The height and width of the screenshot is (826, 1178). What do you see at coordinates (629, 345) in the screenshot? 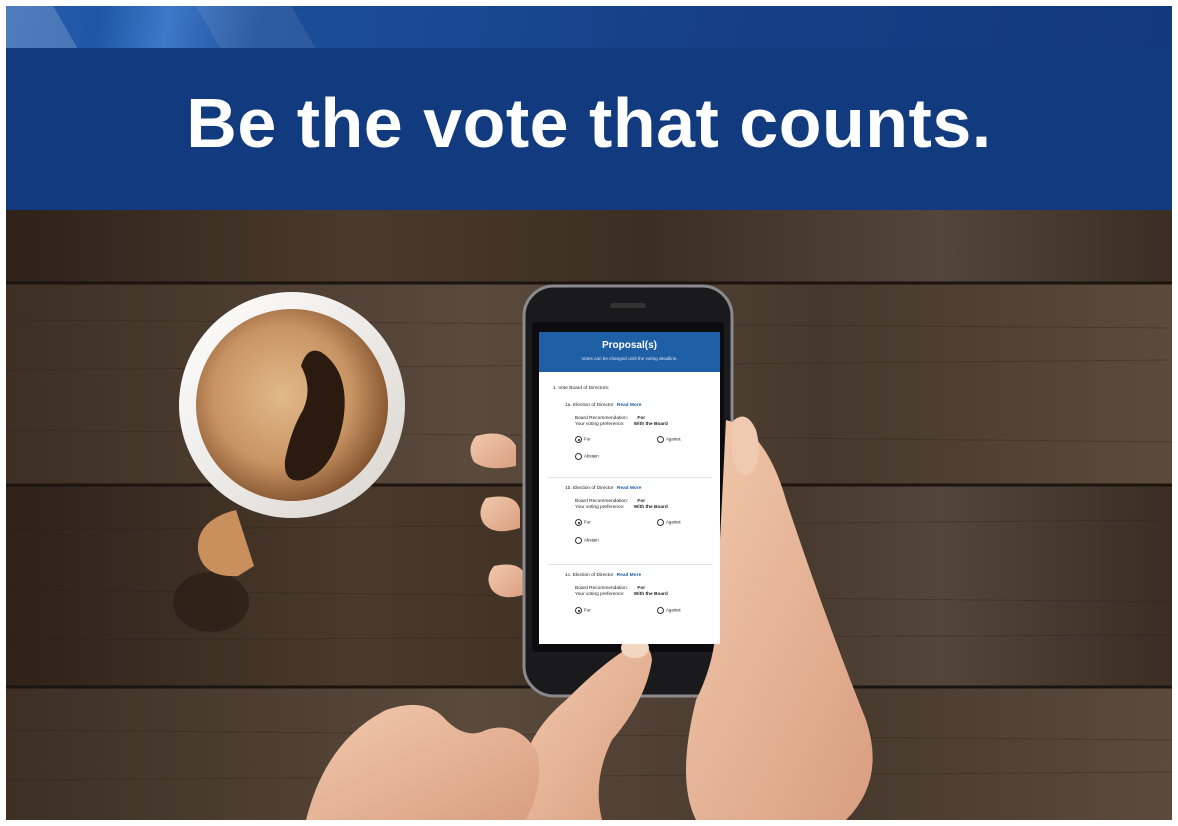
I see `screen-title: Proposal(s)` at bounding box center [629, 345].